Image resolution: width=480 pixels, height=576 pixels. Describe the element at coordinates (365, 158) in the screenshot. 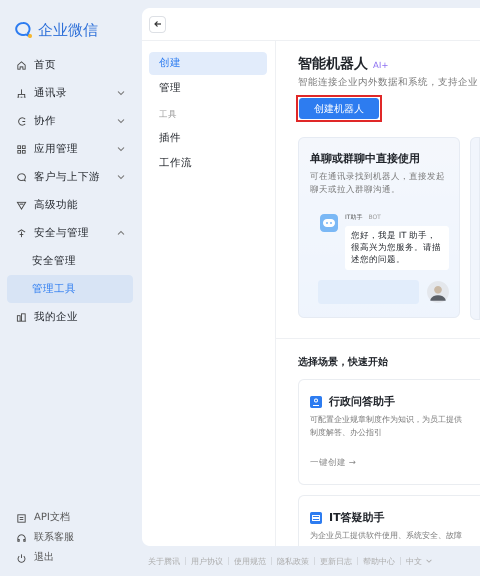

I see `card-title: 单聊或群聊中直接使用` at that location.